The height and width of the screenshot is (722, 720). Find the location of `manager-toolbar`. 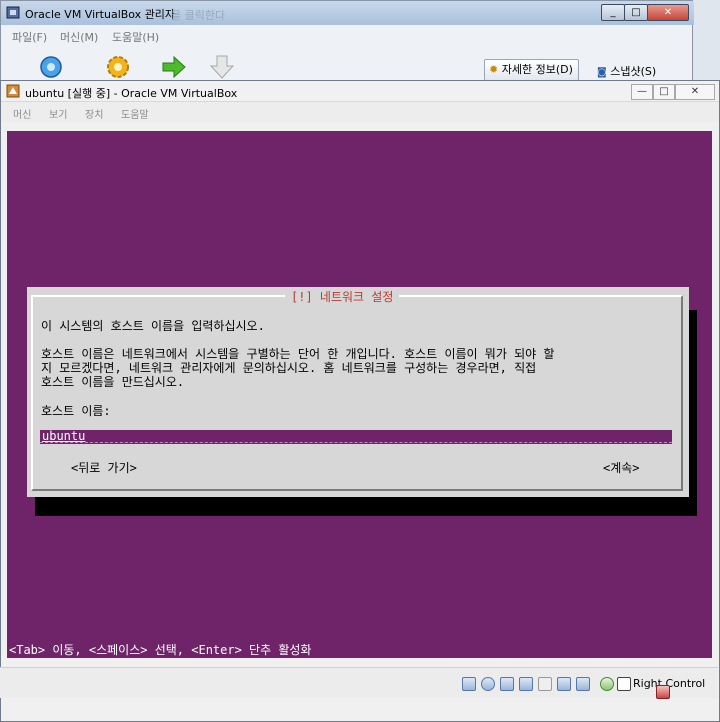

manager-toolbar is located at coordinates (347, 65).